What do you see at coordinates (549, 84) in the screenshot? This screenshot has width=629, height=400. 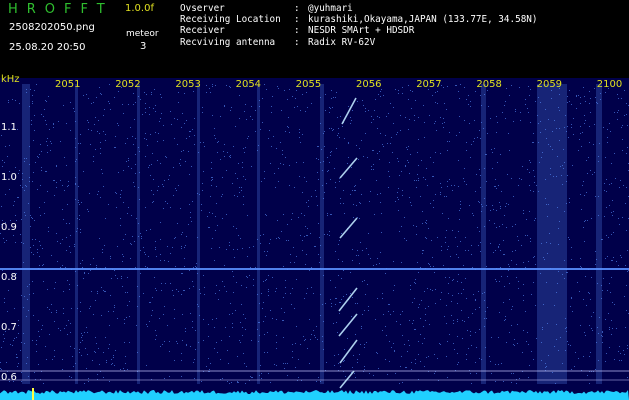 I see `x-axis-tick-label: 2059` at bounding box center [549, 84].